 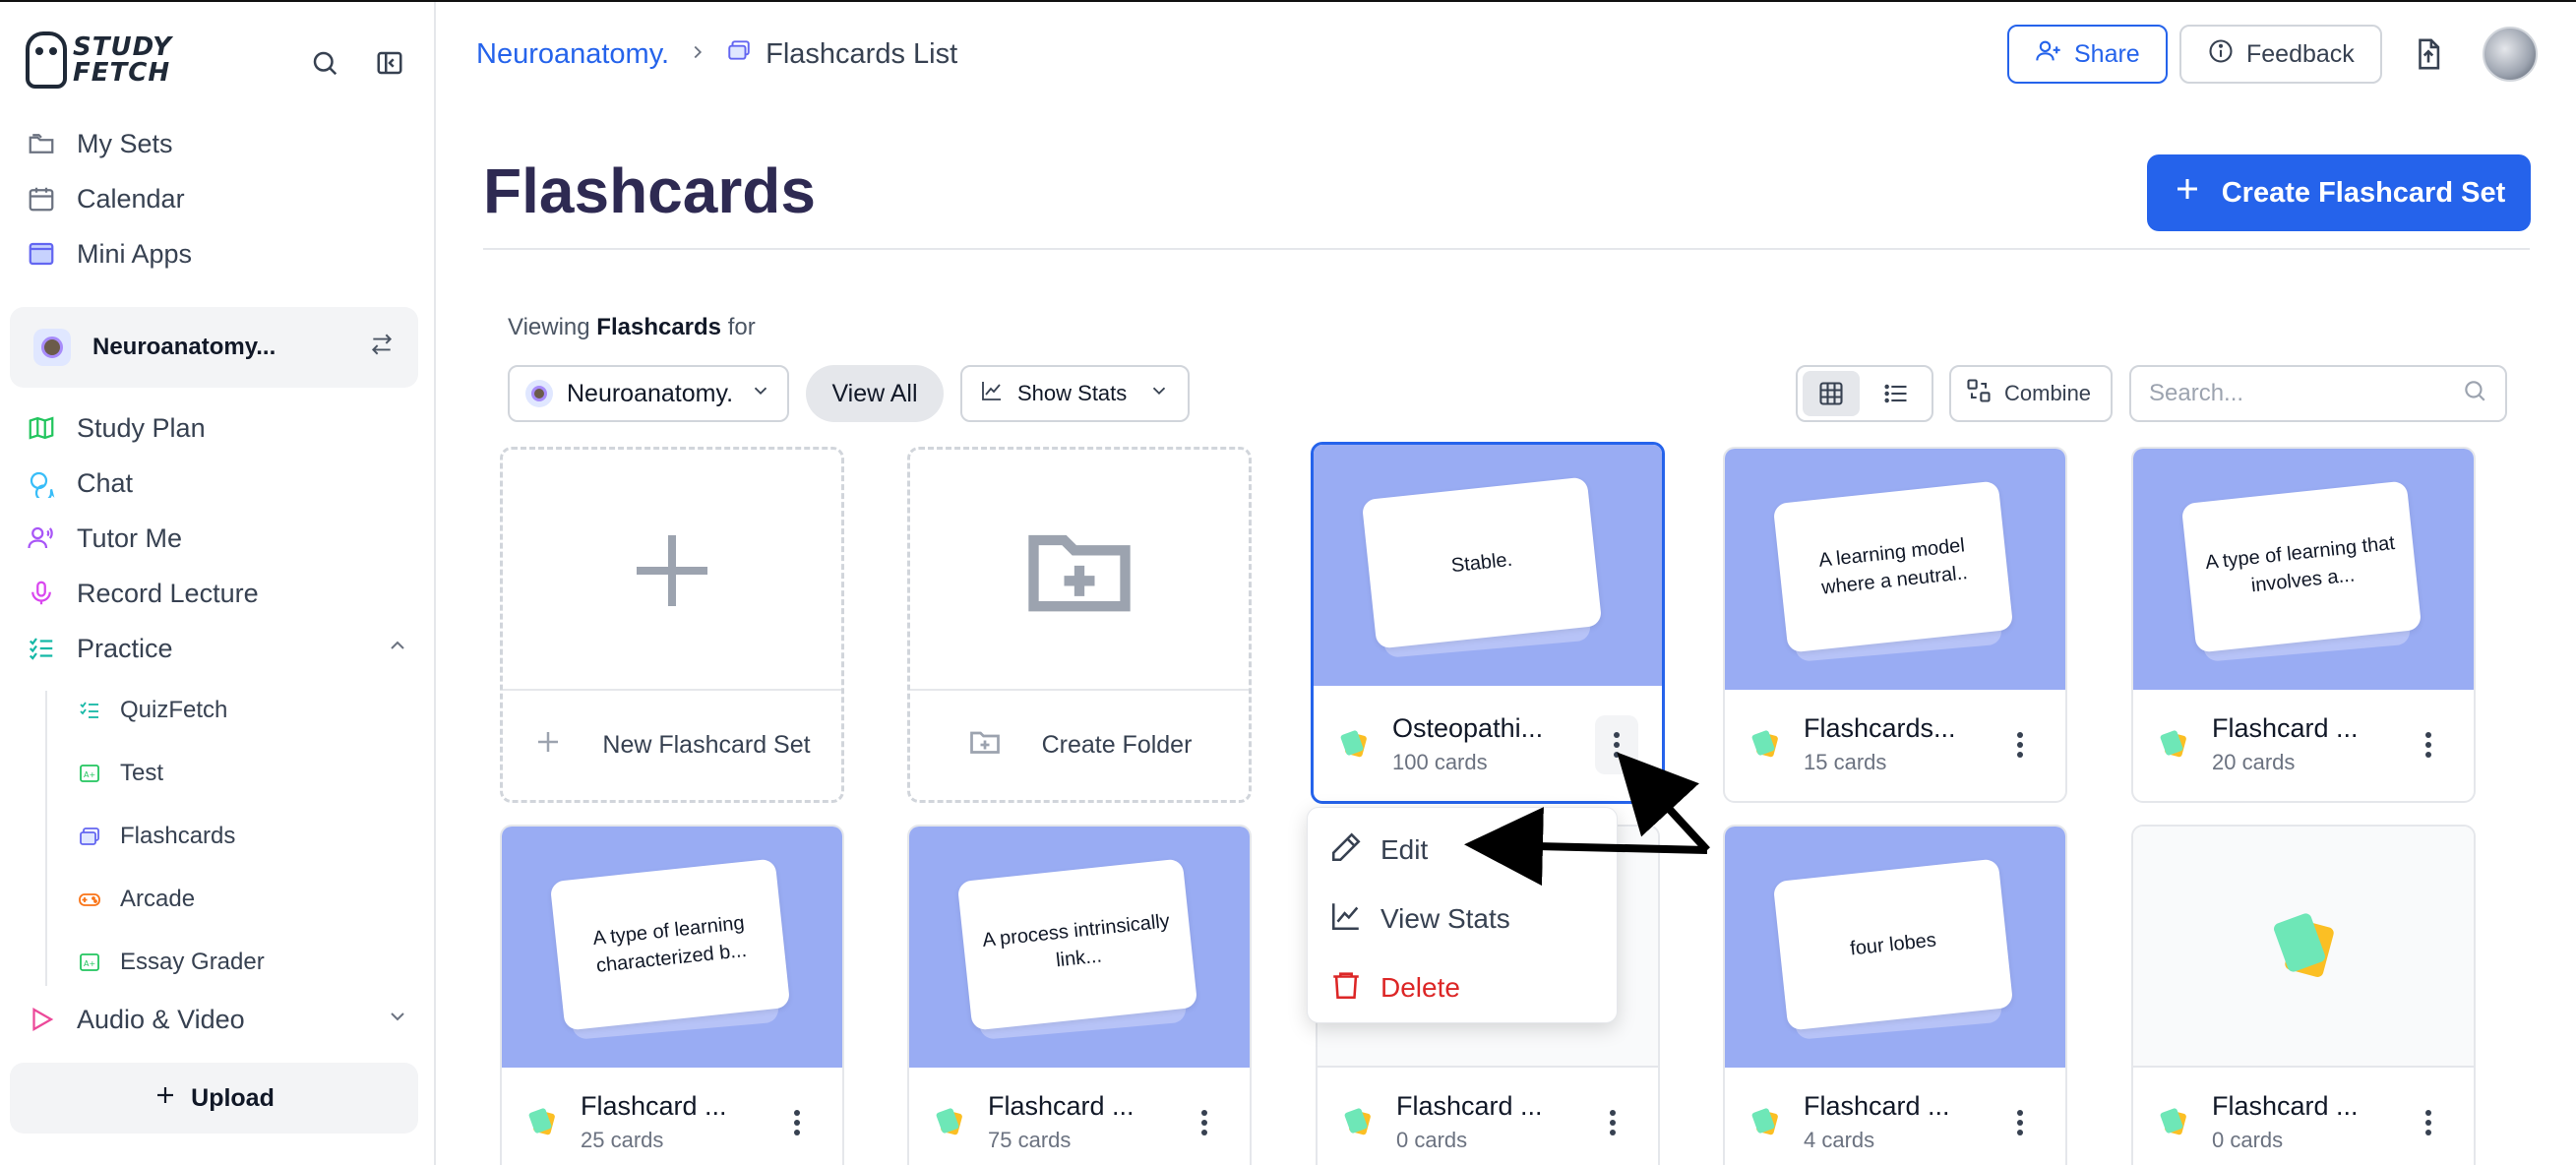 I want to click on menu-label: Edit, so click(x=1404, y=850).